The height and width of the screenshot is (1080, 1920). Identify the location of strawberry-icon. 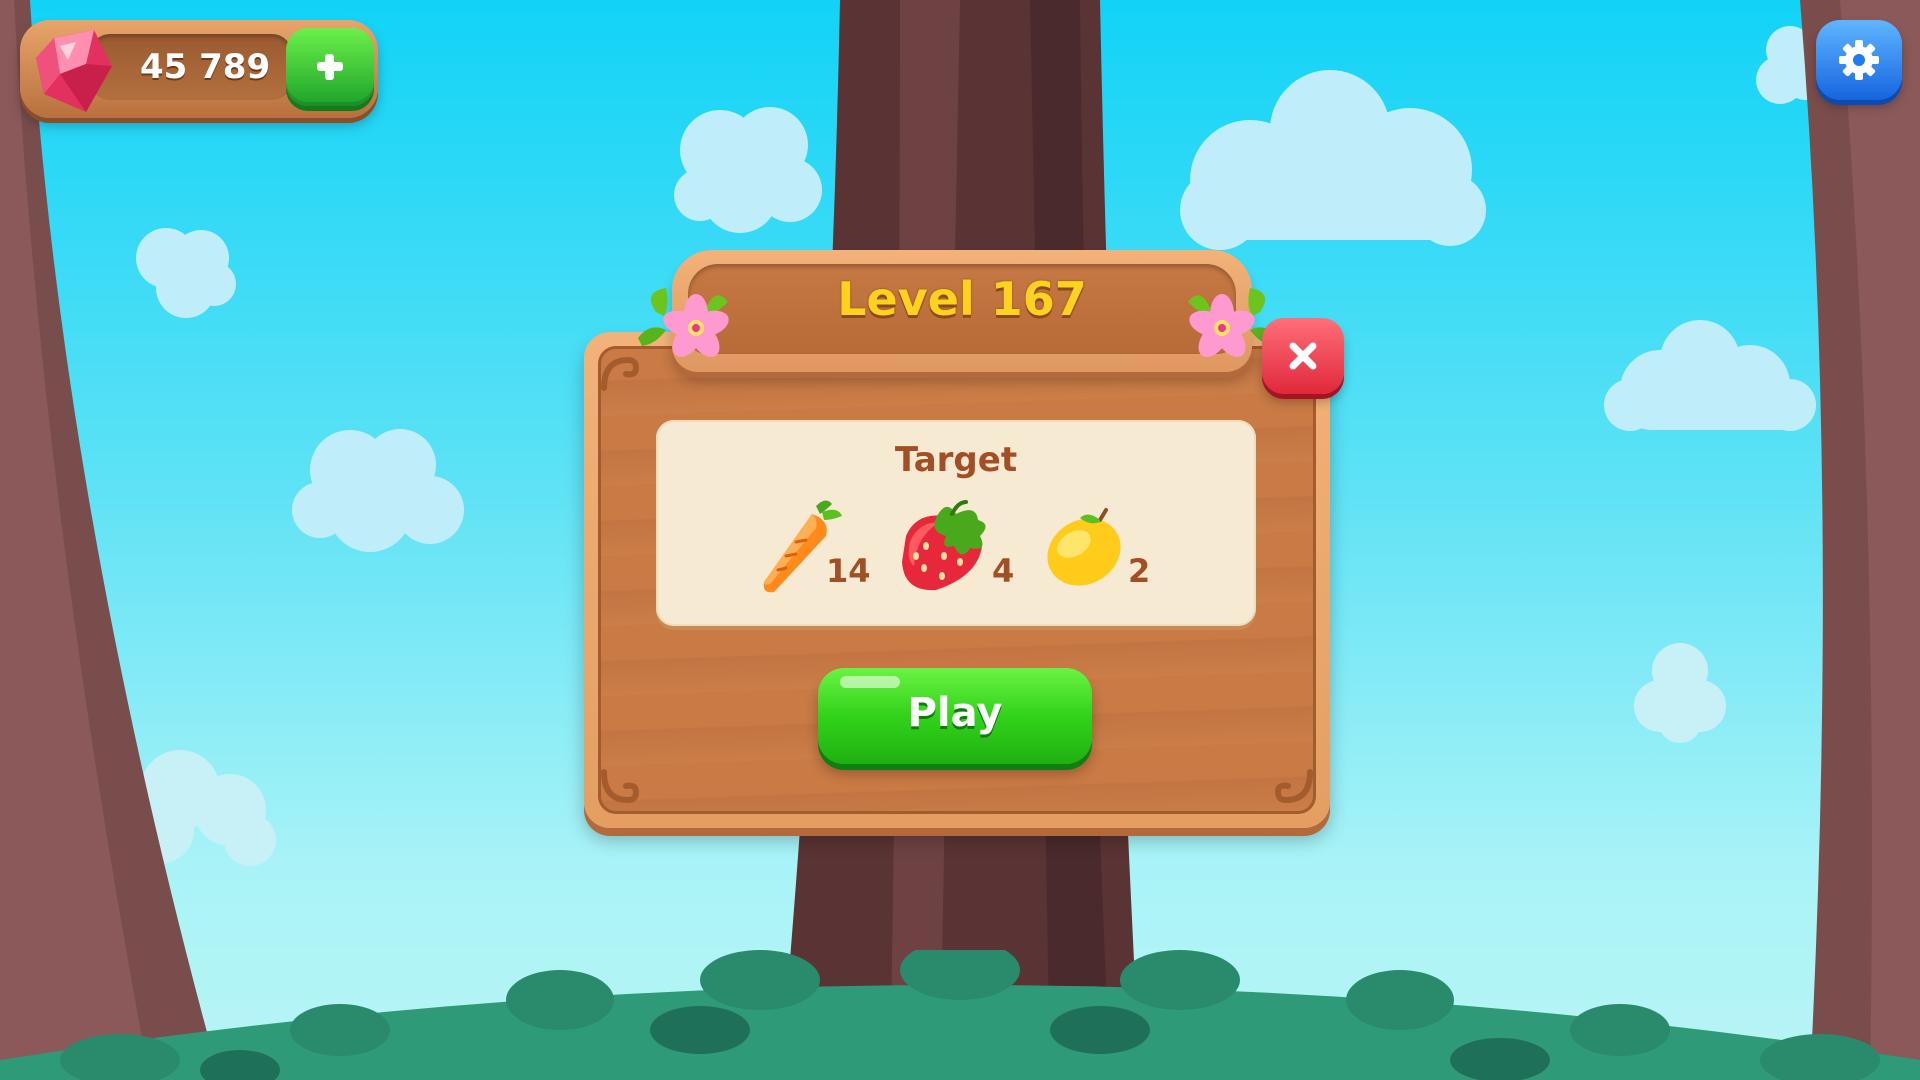
(944, 545).